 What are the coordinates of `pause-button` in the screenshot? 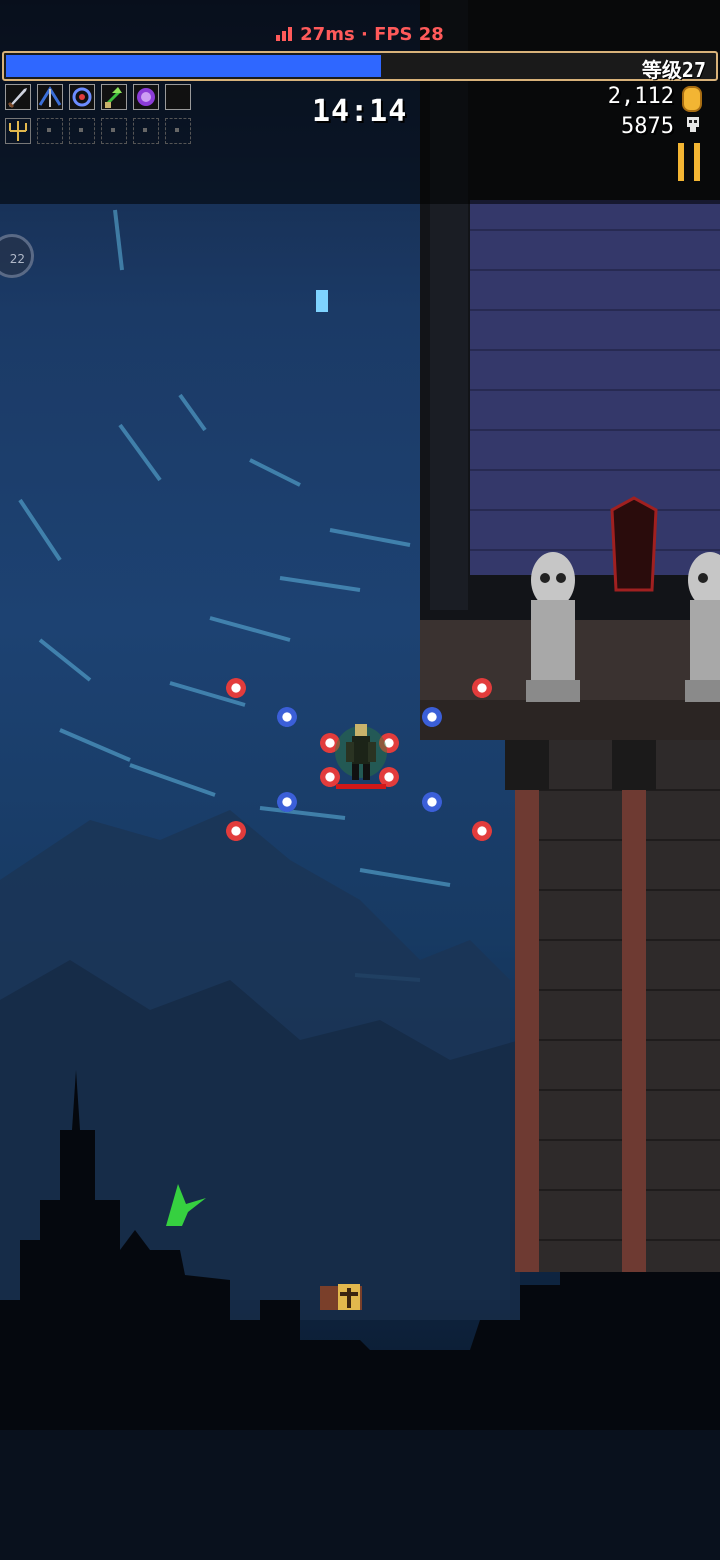 It's located at (689, 162).